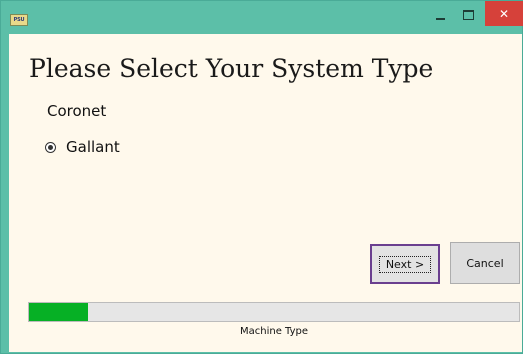 Image resolution: width=523 pixels, height=354 pixels. Describe the element at coordinates (93, 147) in the screenshot. I see `option-label: Gallant` at that location.